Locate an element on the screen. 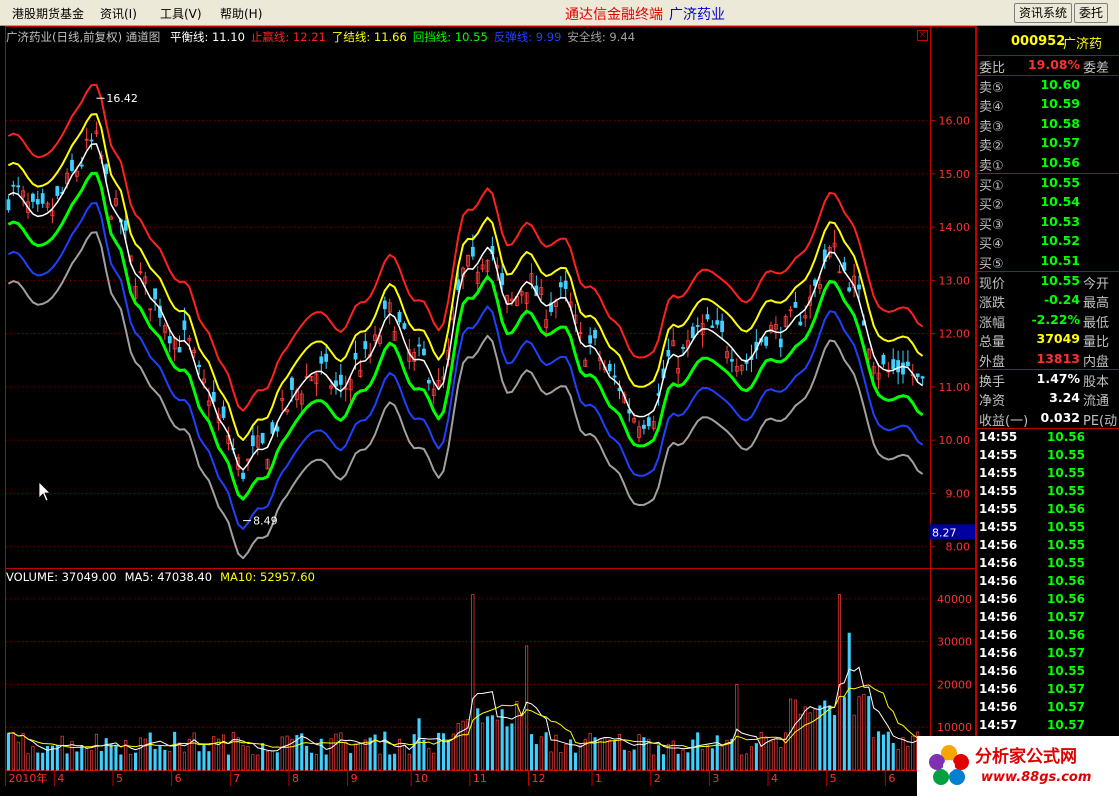 The height and width of the screenshot is (796, 1119). stat-row: 涨幅 -2.22% 最低 is located at coordinates (1048, 321).